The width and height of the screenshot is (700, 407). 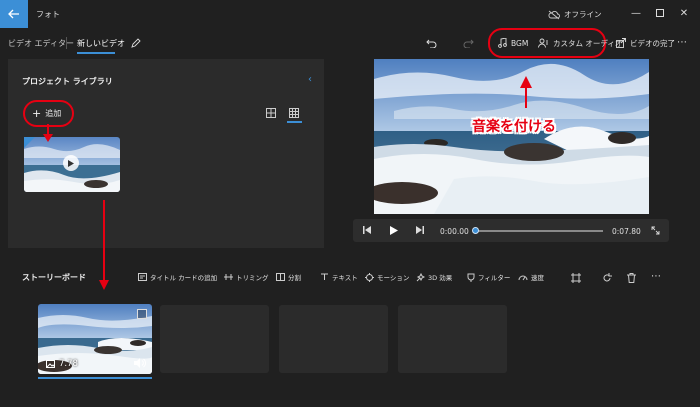 What do you see at coordinates (345, 278) in the screenshot?
I see `text-label: テキスト` at bounding box center [345, 278].